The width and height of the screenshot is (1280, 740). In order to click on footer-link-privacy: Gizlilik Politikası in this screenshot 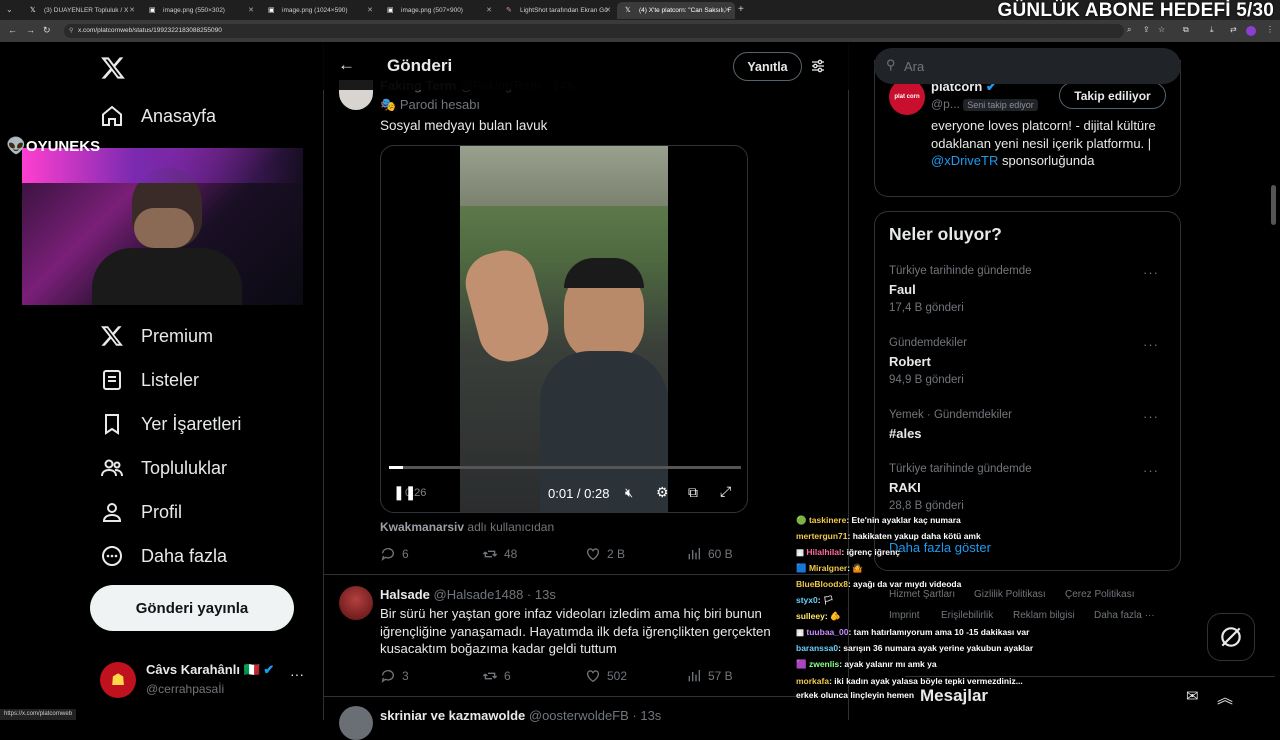, I will do `click(1010, 594)`.